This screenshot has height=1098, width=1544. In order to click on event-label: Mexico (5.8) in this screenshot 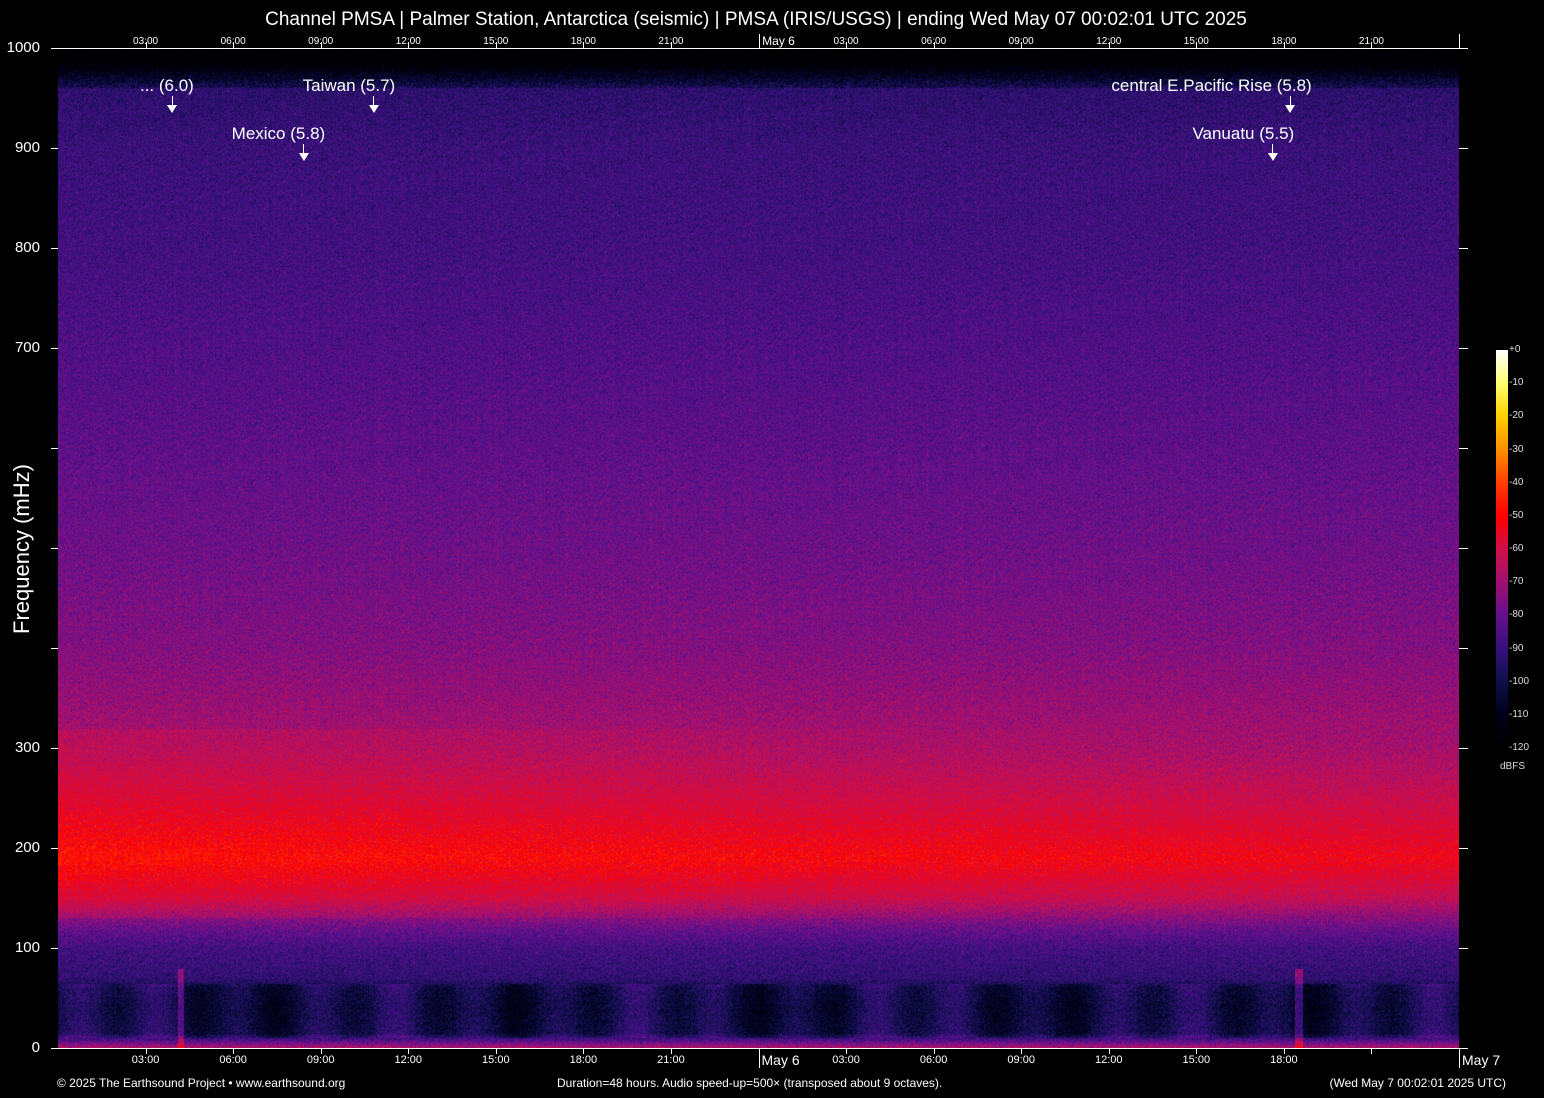, I will do `click(278, 133)`.